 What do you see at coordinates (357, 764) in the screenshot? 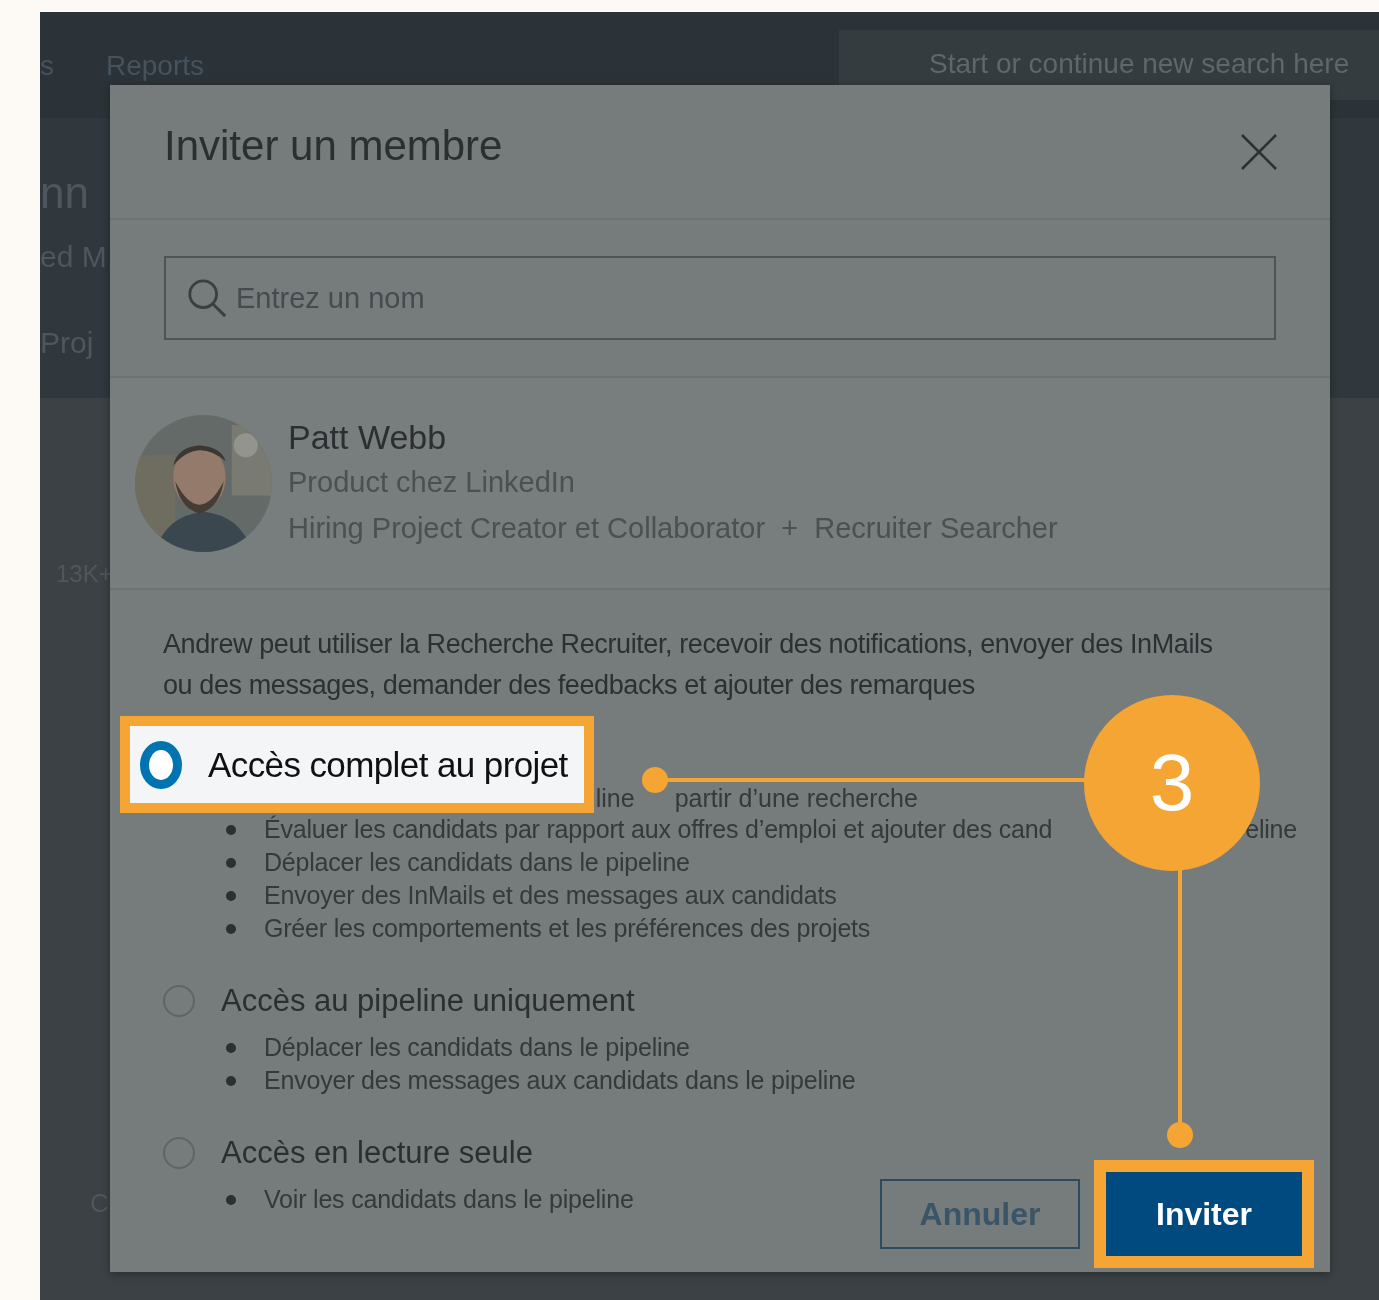
I see `radio-option: Accès complet au projet` at bounding box center [357, 764].